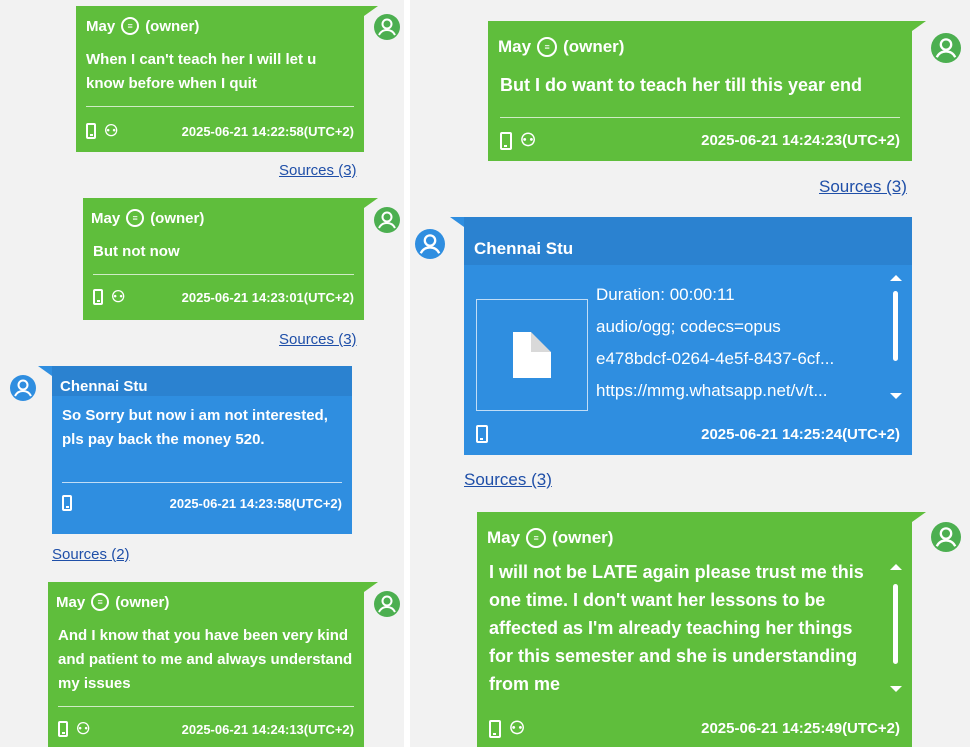 This screenshot has width=970, height=747. Describe the element at coordinates (800, 728) in the screenshot. I see `message-timestamp: 2025-06-21 14:25:49(UTC+2)` at that location.